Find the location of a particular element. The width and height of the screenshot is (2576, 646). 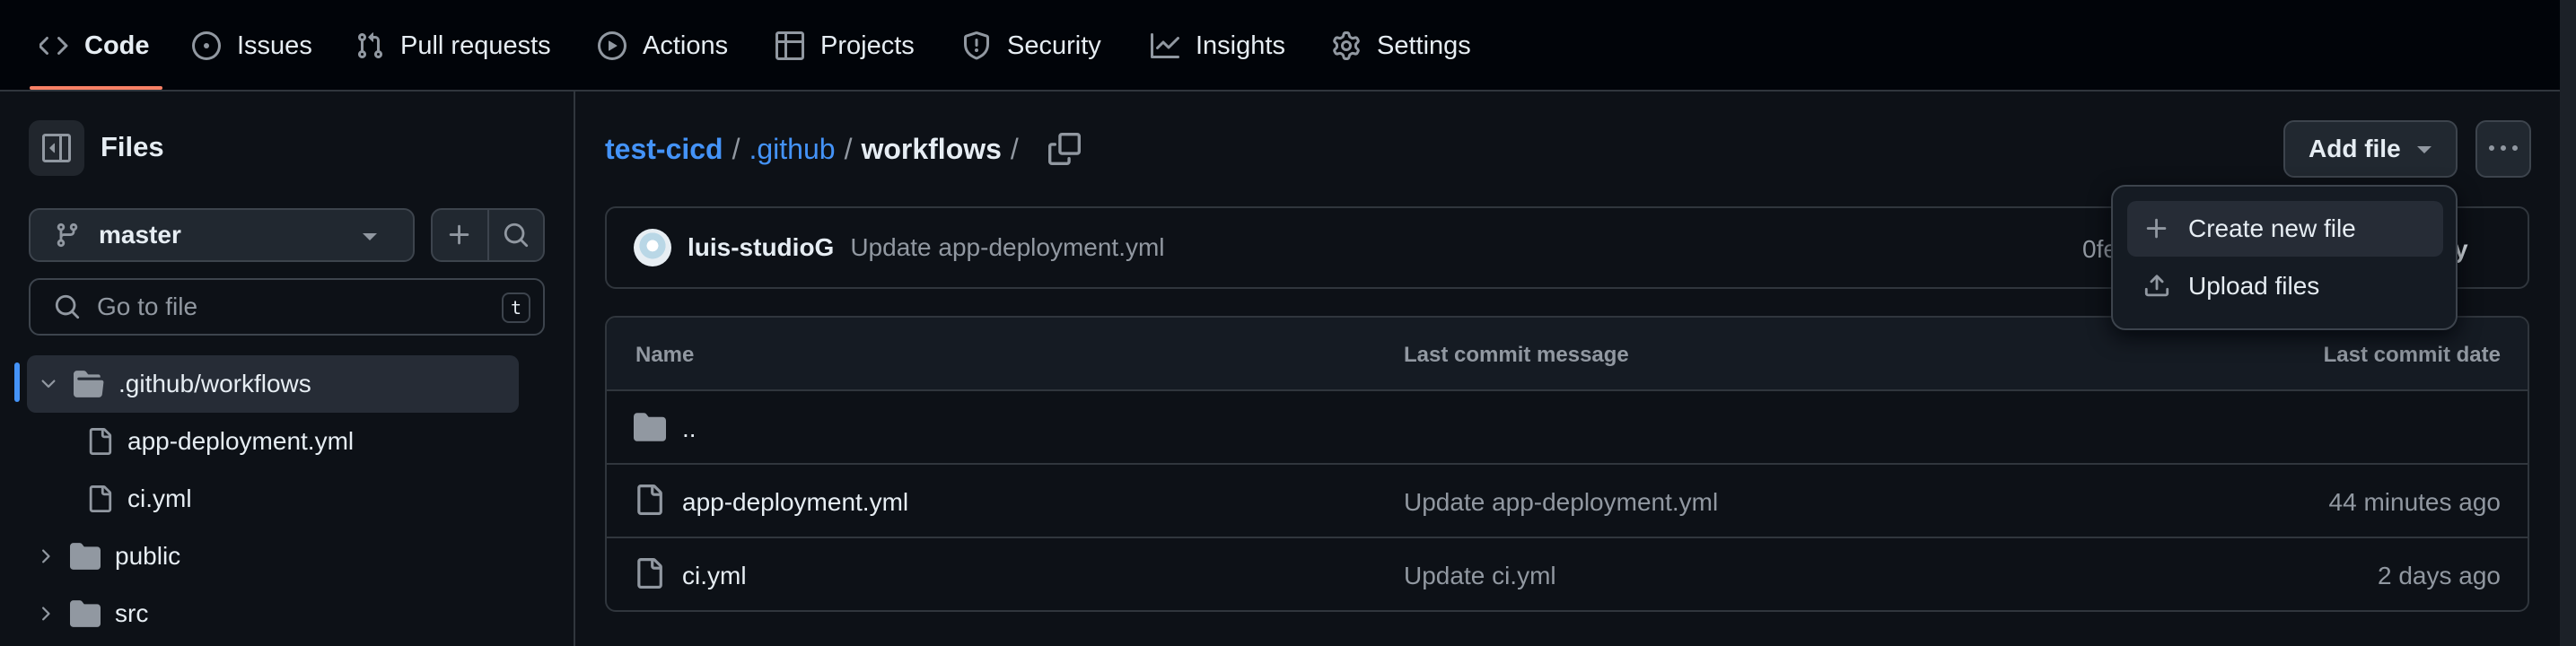

more-options-button is located at coordinates (2503, 149).